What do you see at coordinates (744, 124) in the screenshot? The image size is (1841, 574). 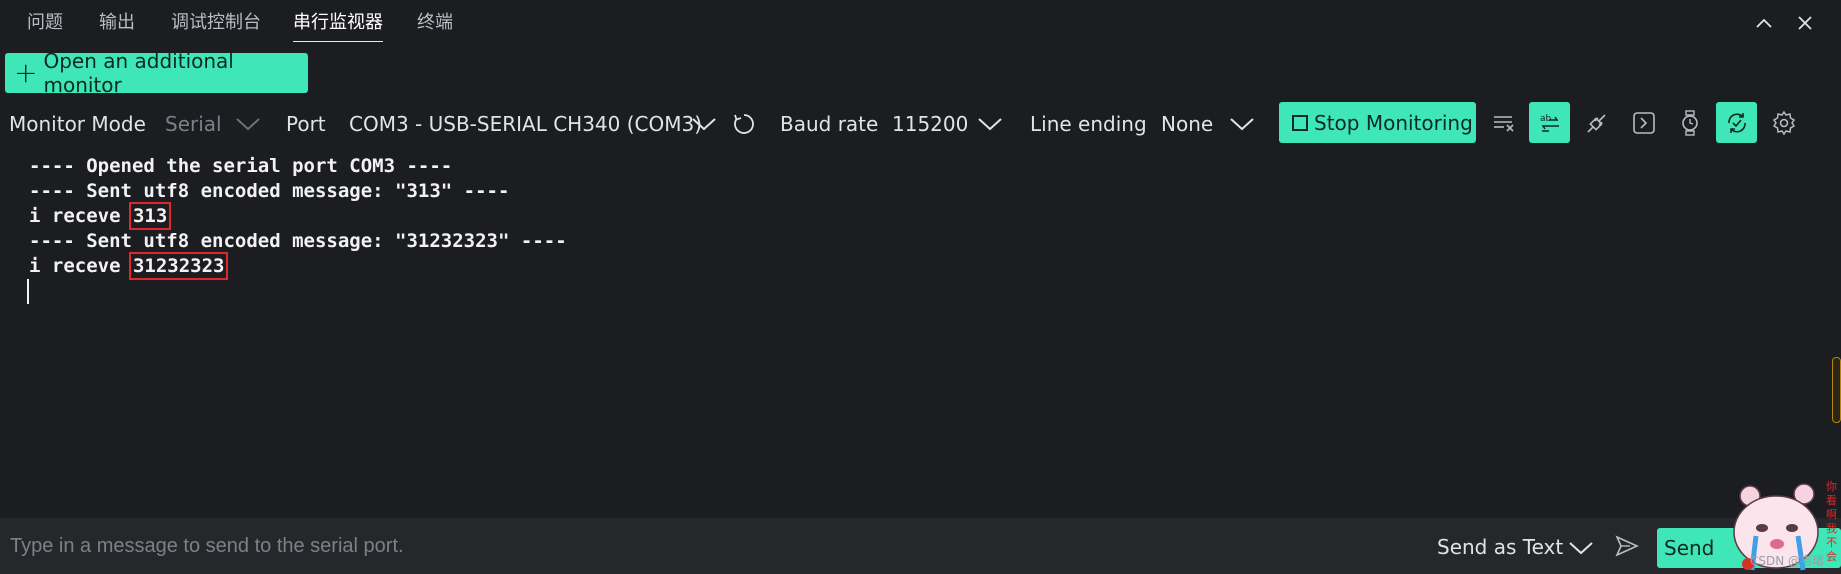 I see `refresh-icon` at bounding box center [744, 124].